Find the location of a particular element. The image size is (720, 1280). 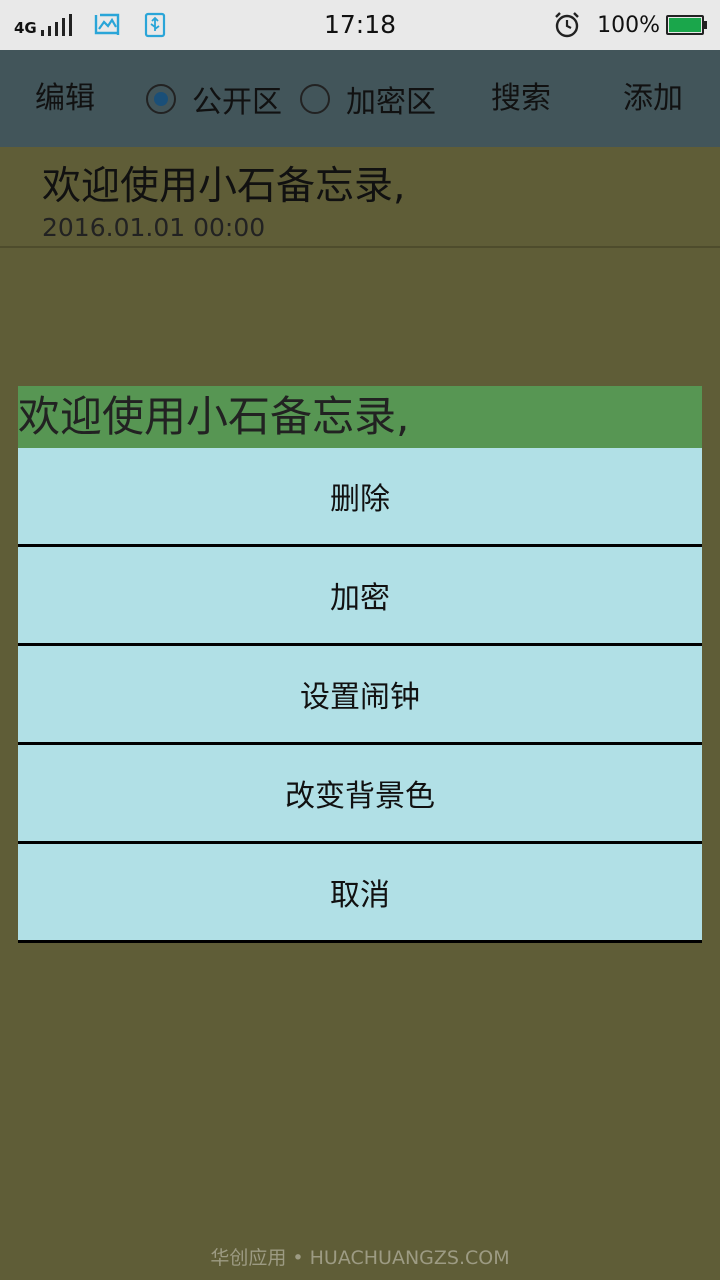

list-item: 欢迎使用小石备忘录, 2016.01.01 00:00 is located at coordinates (360, 197).